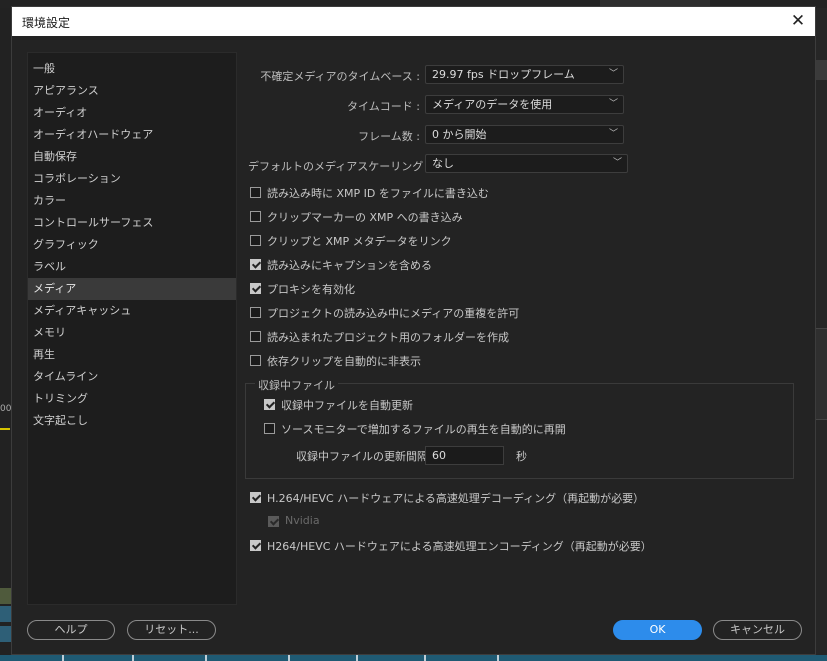 The height and width of the screenshot is (661, 827). What do you see at coordinates (362, 456) in the screenshot?
I see `refresh-interval-label: 収録中ファイルの更新間隔` at bounding box center [362, 456].